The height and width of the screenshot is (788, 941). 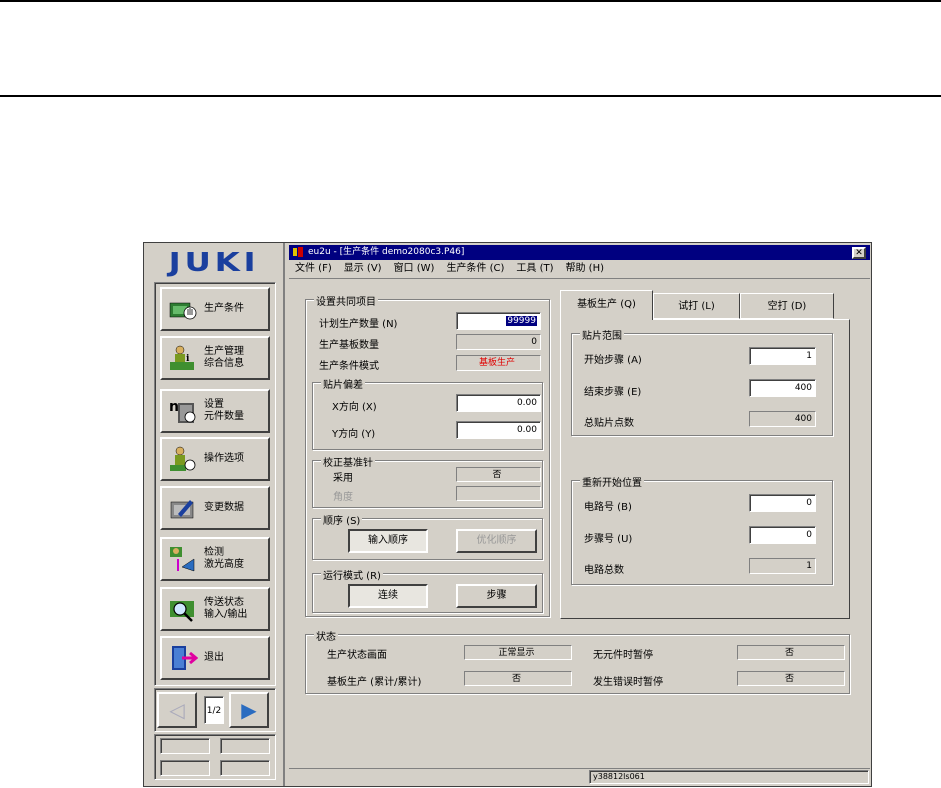 What do you see at coordinates (782, 535) in the screenshot?
I see `step-no-input: 0` at bounding box center [782, 535].